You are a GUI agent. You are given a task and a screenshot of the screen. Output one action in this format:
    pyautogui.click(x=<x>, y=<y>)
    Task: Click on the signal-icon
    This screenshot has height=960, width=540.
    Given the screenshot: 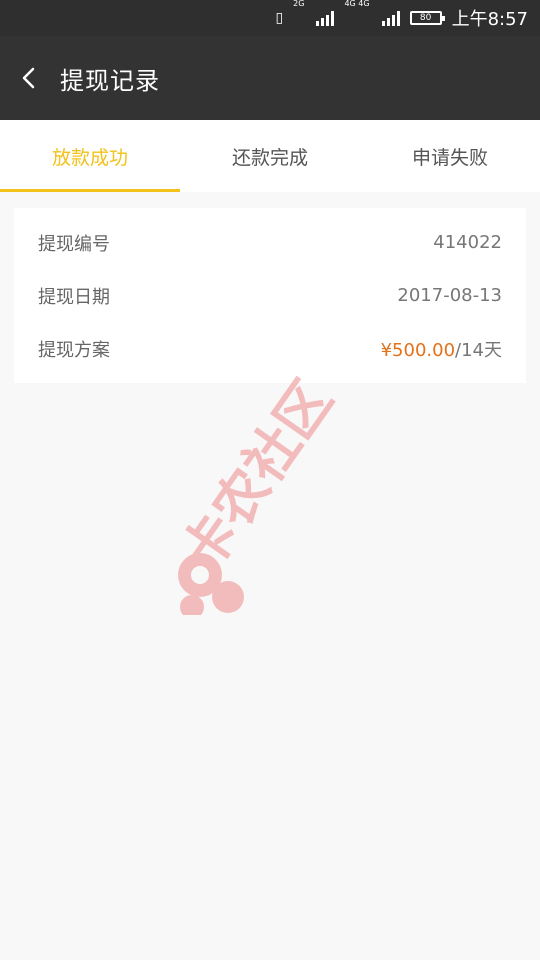 What is the action you would take?
    pyautogui.click(x=325, y=18)
    